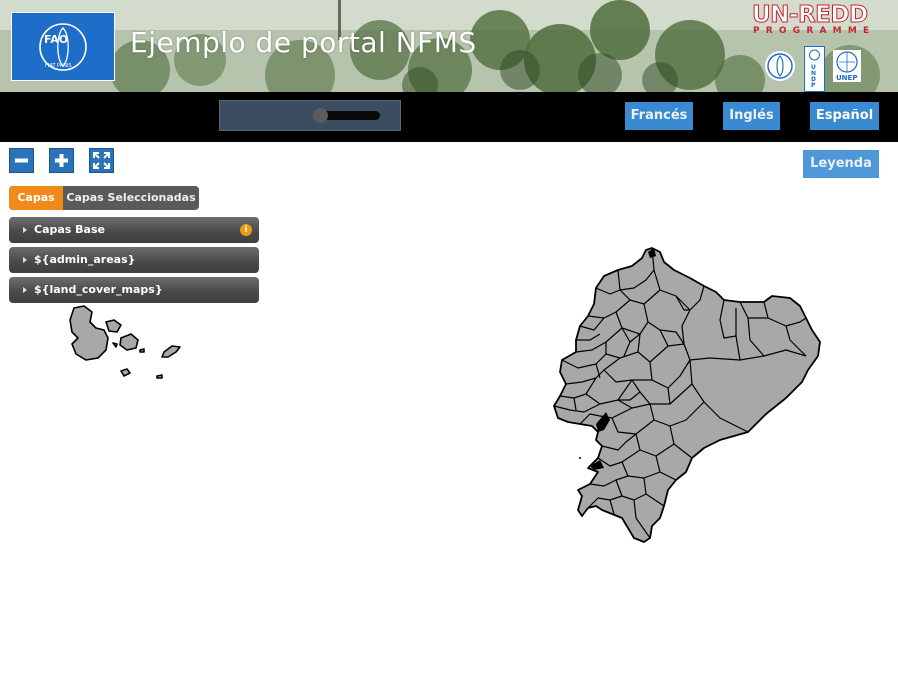 The width and height of the screenshot is (898, 681). Describe the element at coordinates (813, 85) in the screenshot. I see `svg-text: P` at that location.